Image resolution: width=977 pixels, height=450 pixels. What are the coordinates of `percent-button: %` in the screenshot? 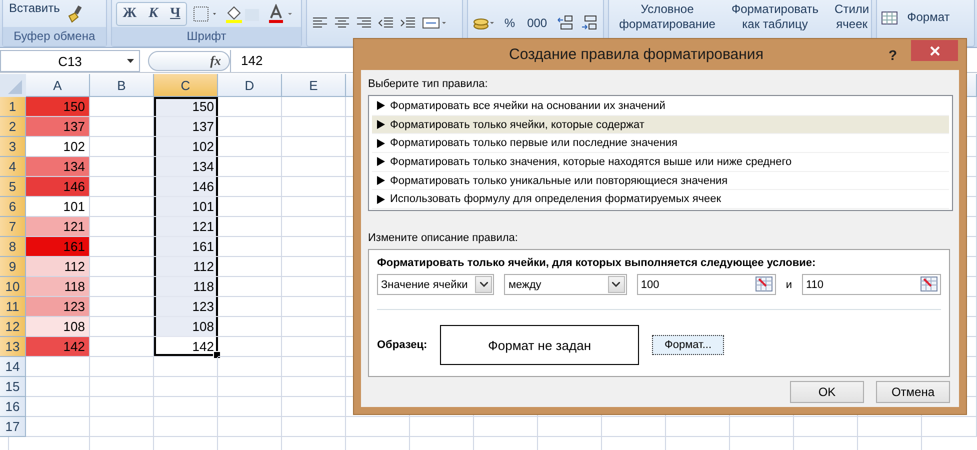 It's located at (510, 23).